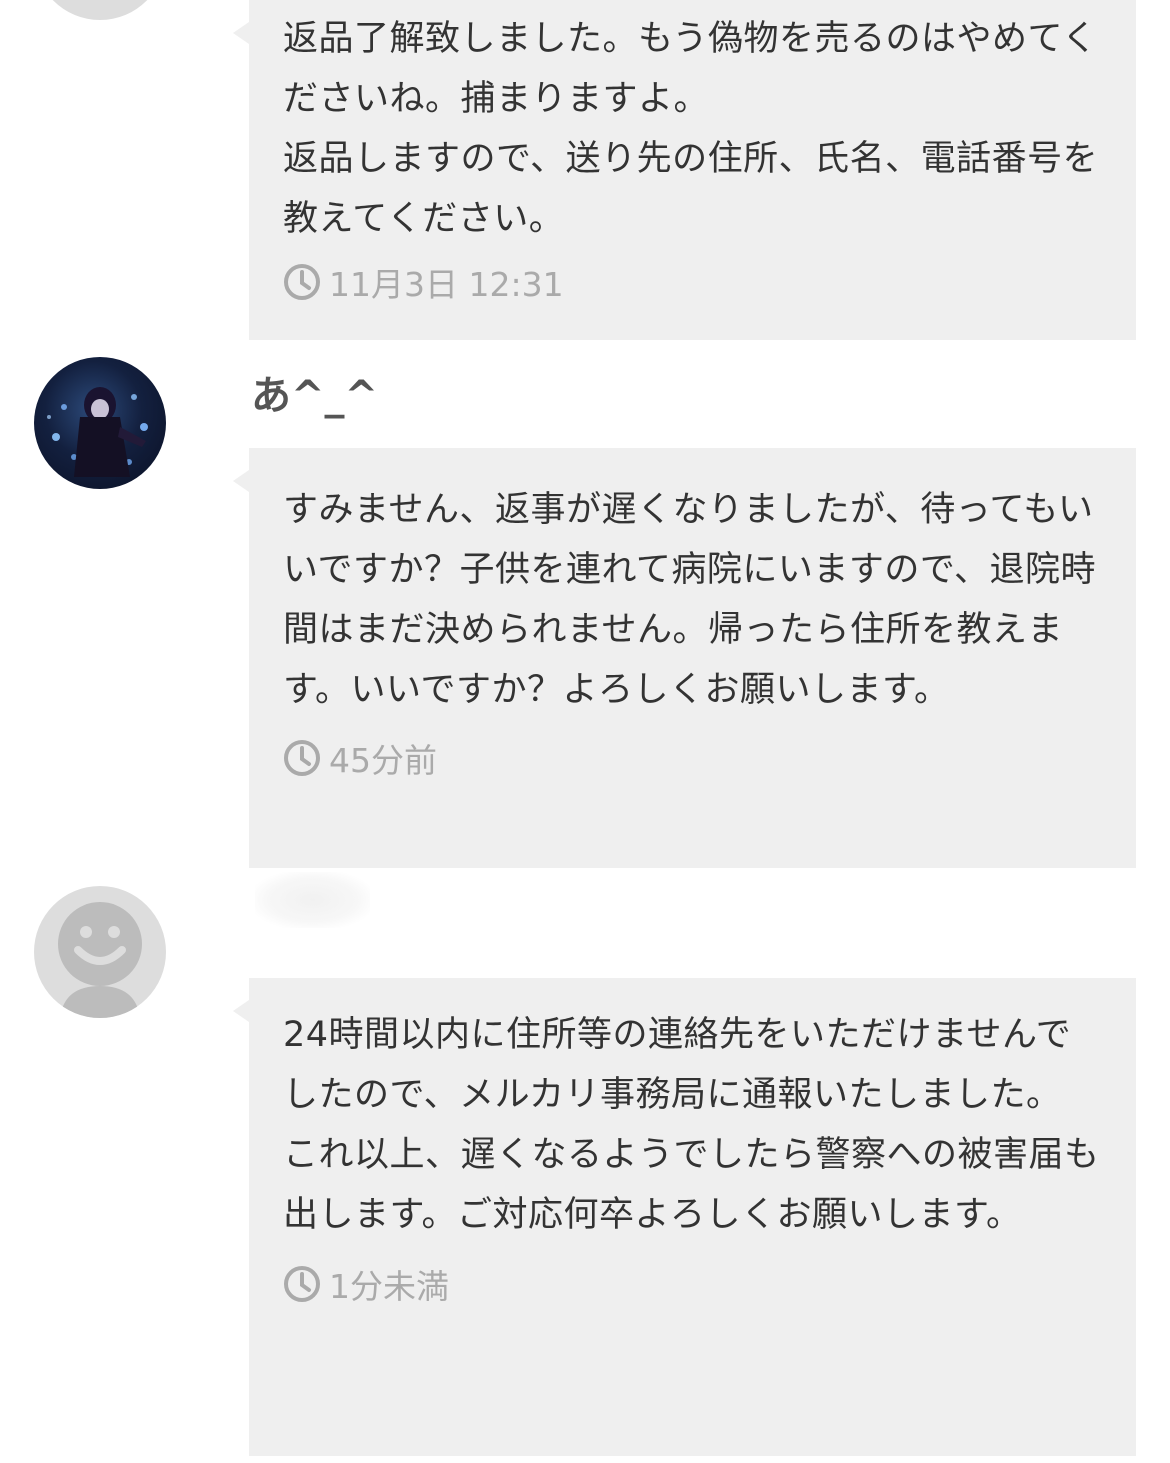 The width and height of the screenshot is (1170, 1463). I want to click on sender-name: あ^_^, so click(315, 396).